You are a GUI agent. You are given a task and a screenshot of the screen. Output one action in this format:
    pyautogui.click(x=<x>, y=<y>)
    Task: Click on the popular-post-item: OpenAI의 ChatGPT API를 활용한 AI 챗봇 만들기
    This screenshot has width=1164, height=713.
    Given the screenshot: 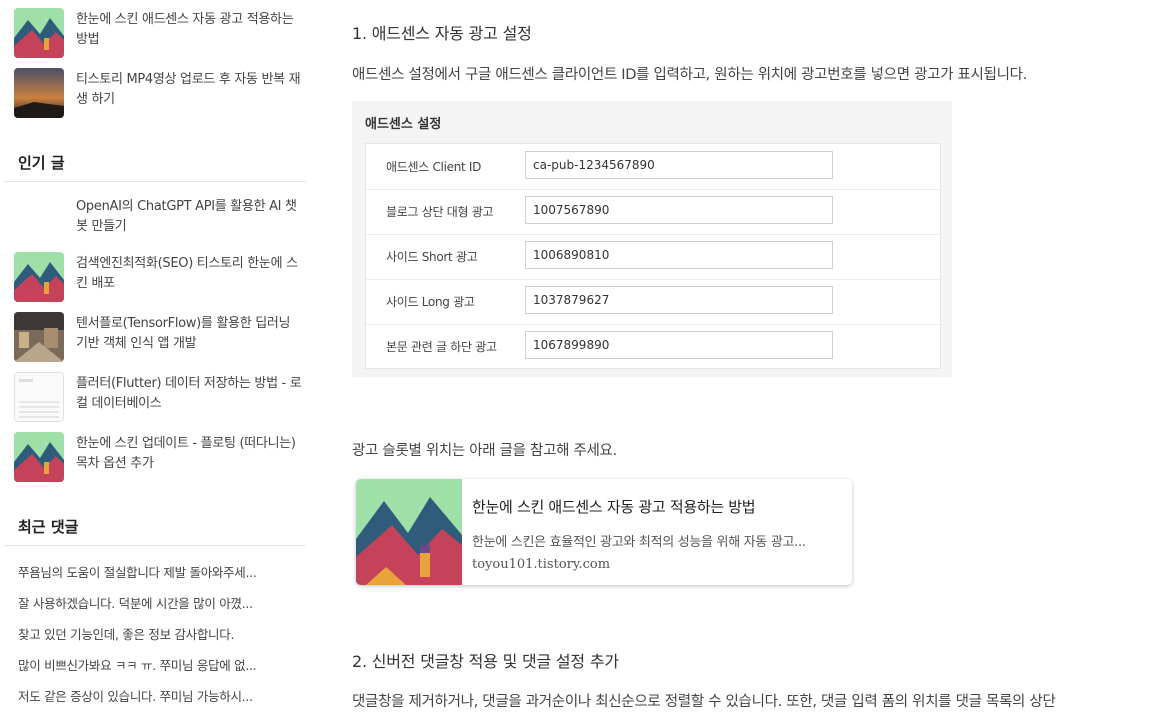 What is the action you would take?
    pyautogui.click(x=162, y=221)
    